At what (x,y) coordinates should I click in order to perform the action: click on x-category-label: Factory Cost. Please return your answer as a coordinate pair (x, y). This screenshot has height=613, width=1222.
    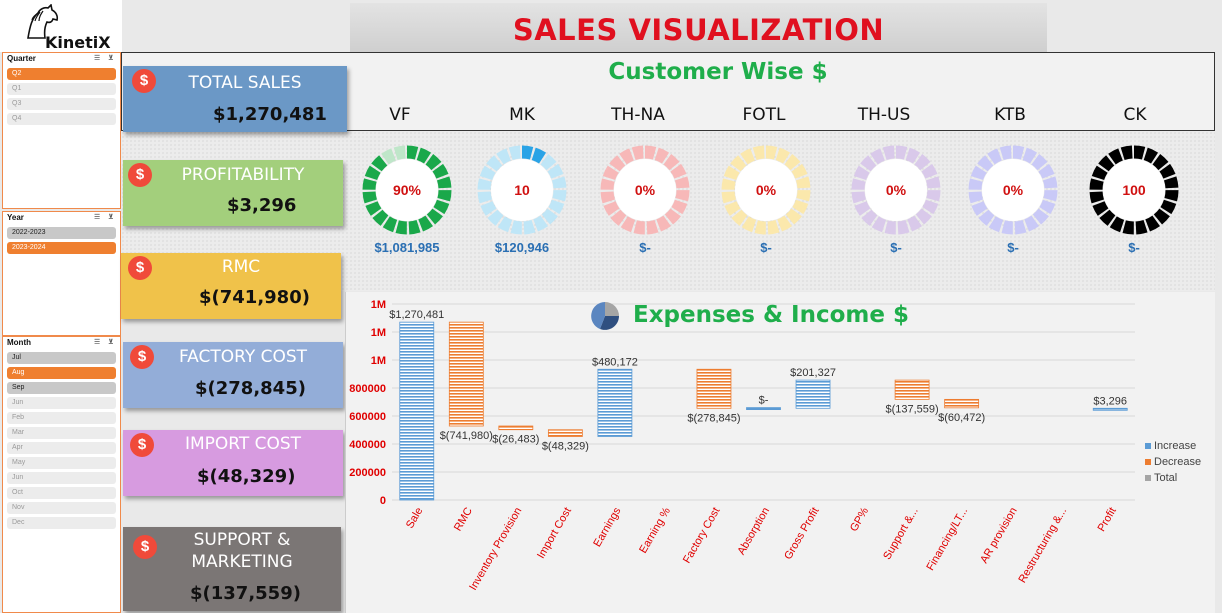
    Looking at the image, I should click on (702, 536).